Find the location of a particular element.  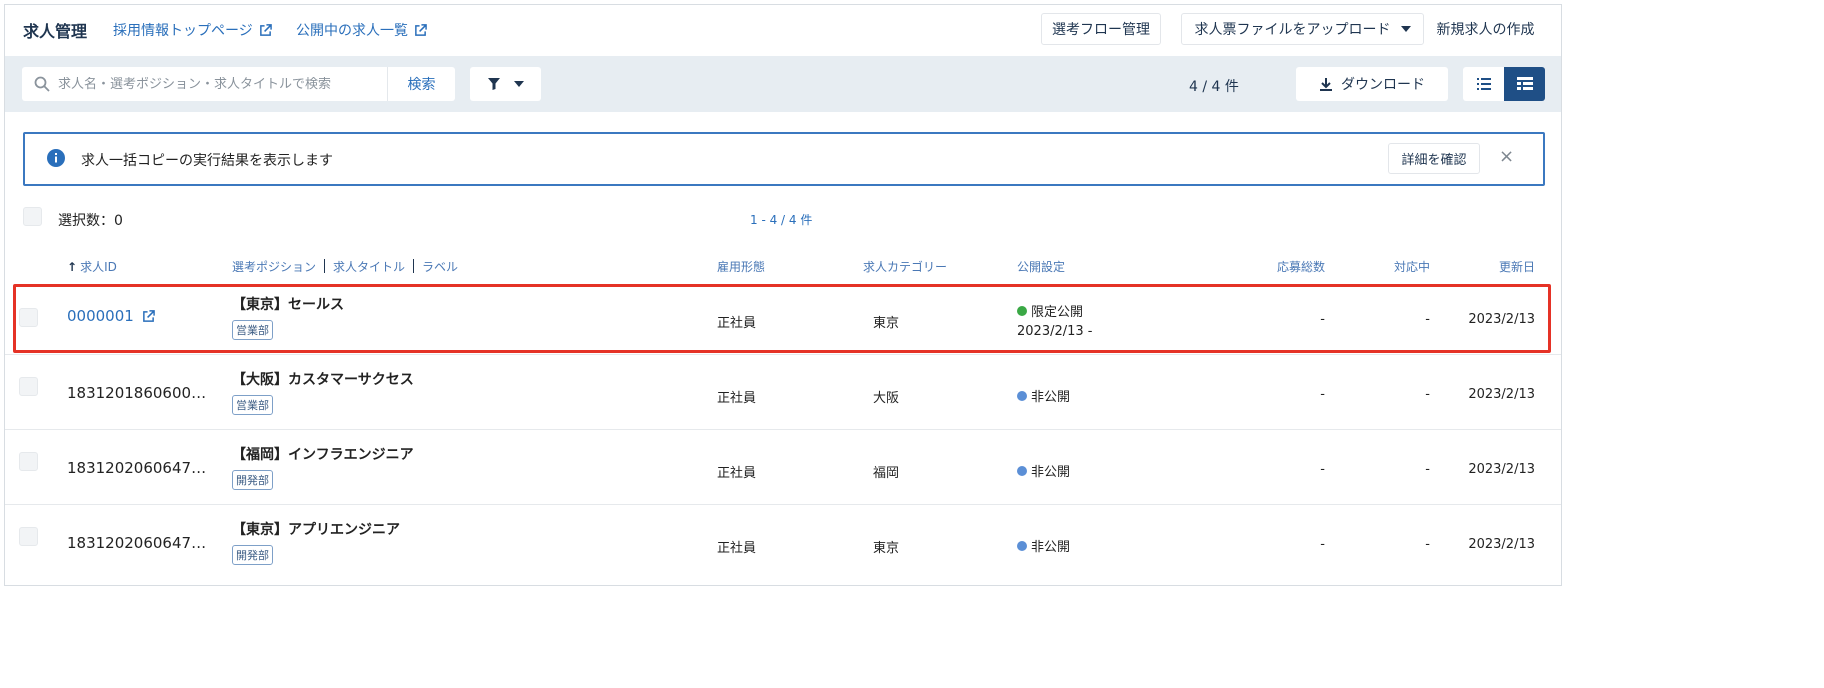

column-header-job-title: 求人タイトル is located at coordinates (369, 267).